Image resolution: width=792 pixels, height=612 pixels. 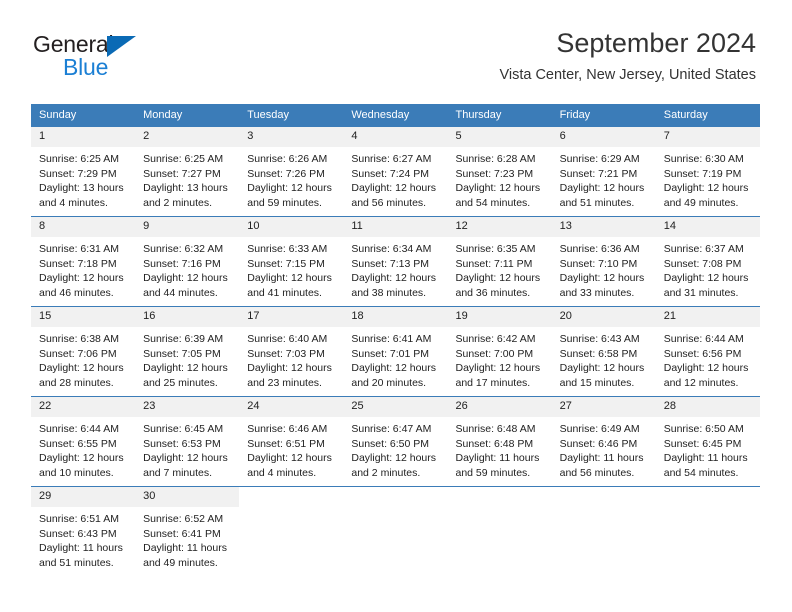 I want to click on page-title: September 2024, so click(x=656, y=43).